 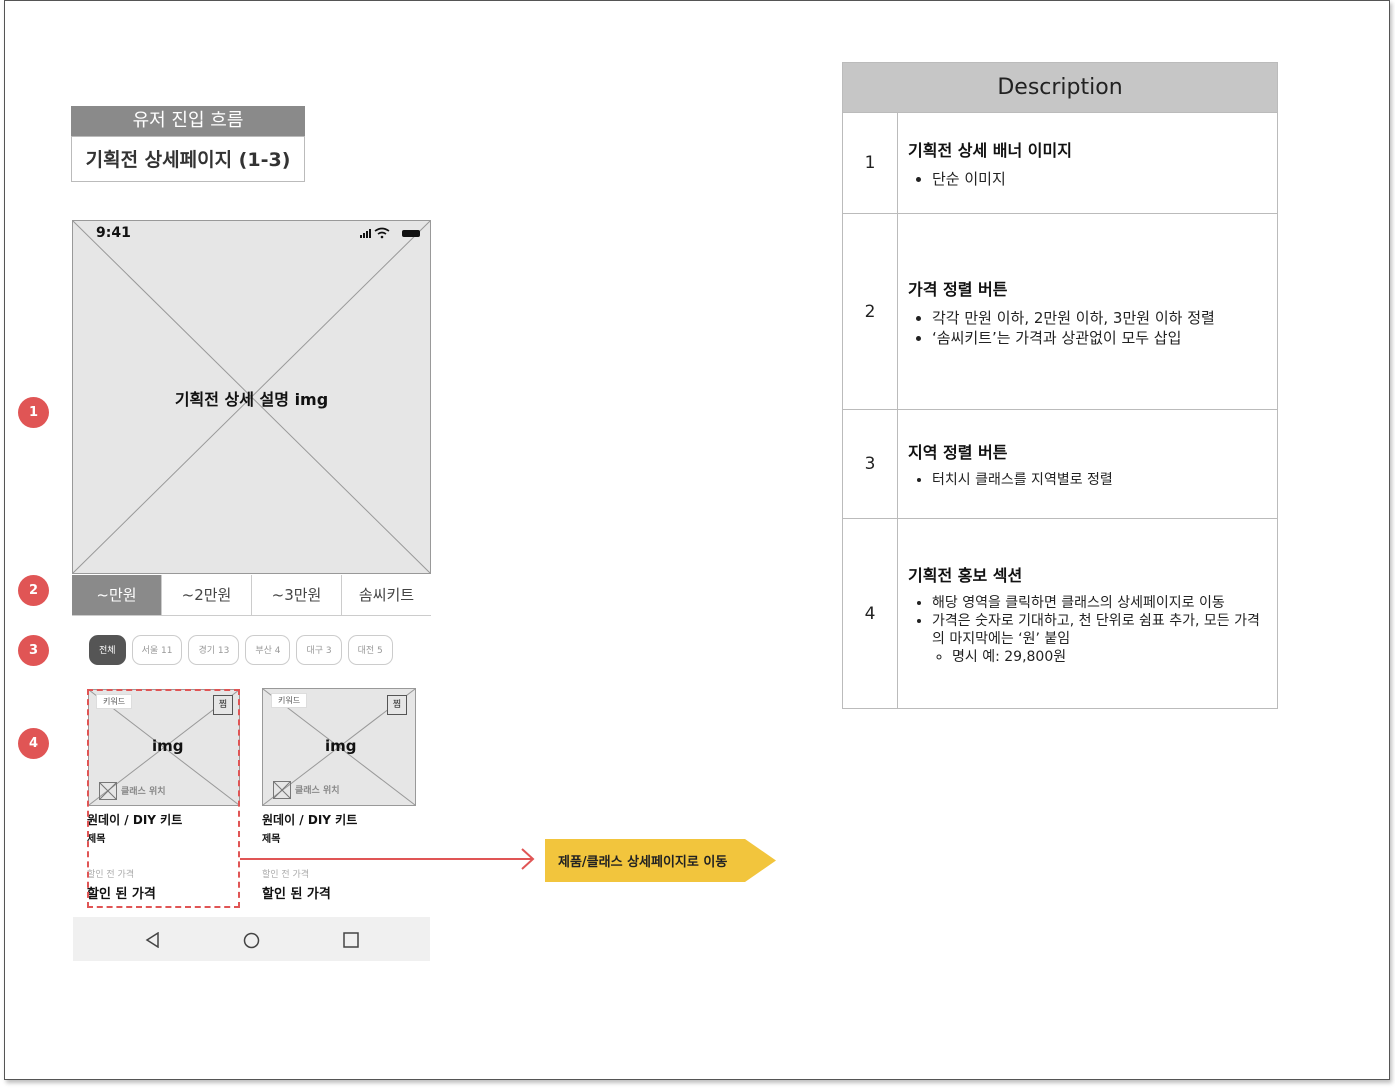 I want to click on annotation-badge-2: 2, so click(x=33, y=590).